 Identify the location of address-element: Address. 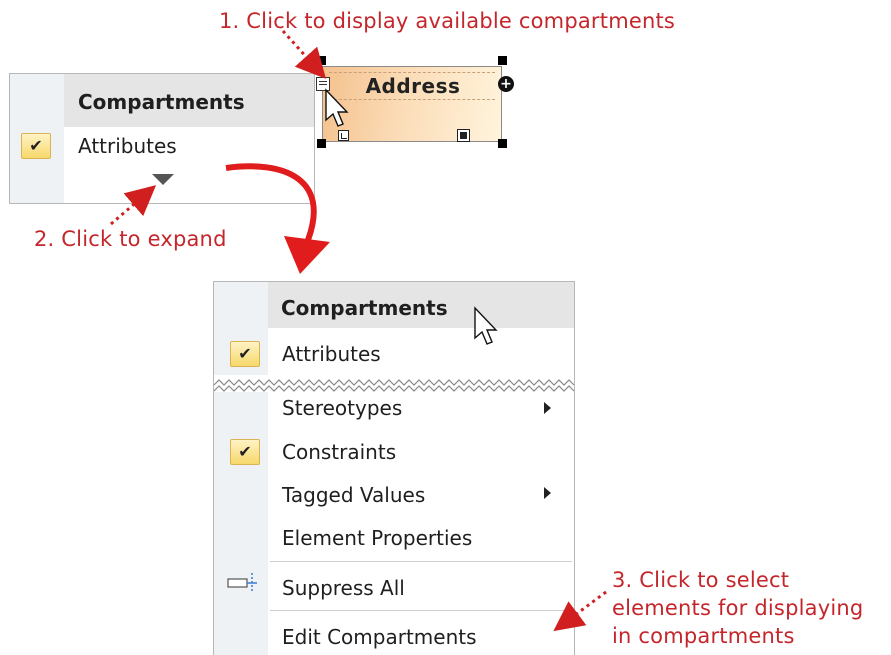
(412, 104).